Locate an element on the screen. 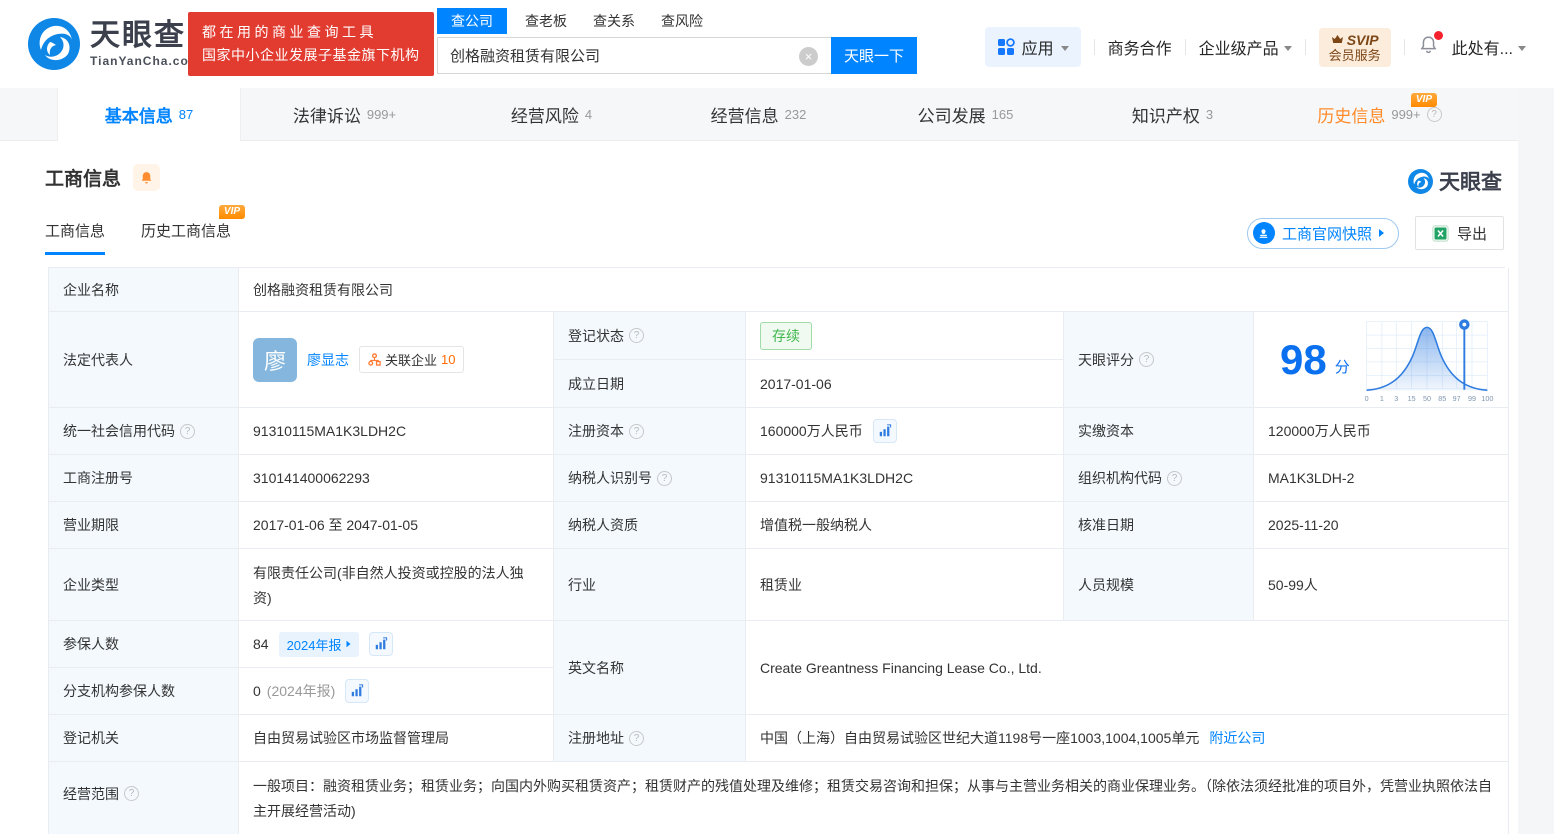 The width and height of the screenshot is (1554, 834). search-block: 查公司 查老板 查关系 查风险 天眼一下 × is located at coordinates (677, 41).